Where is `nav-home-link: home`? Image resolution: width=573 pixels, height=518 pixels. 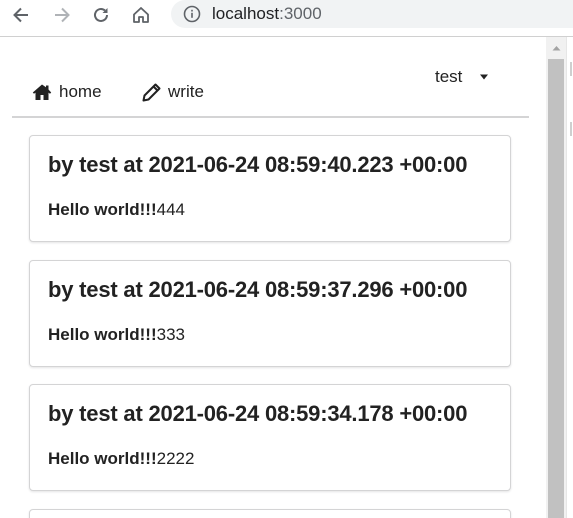
nav-home-link: home is located at coordinates (67, 92).